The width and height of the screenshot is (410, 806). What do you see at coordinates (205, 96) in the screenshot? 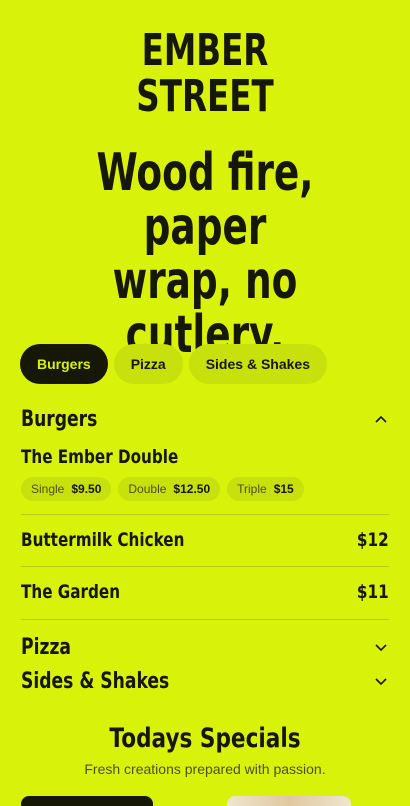
I see `brand-line-2: STREET` at bounding box center [205, 96].